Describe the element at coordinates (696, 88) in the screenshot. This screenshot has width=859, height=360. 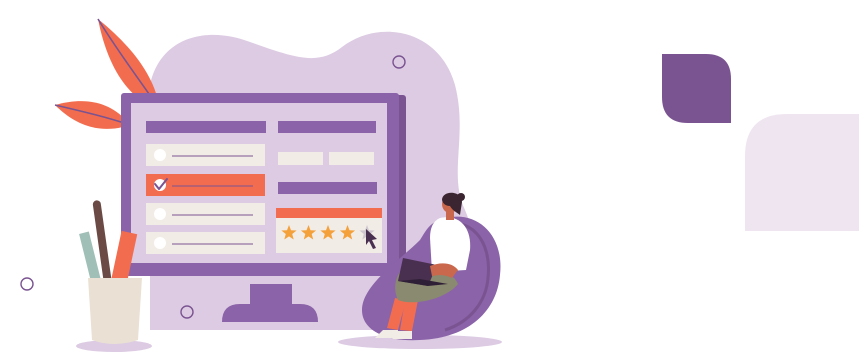
I see `decor-leaf-dark` at that location.